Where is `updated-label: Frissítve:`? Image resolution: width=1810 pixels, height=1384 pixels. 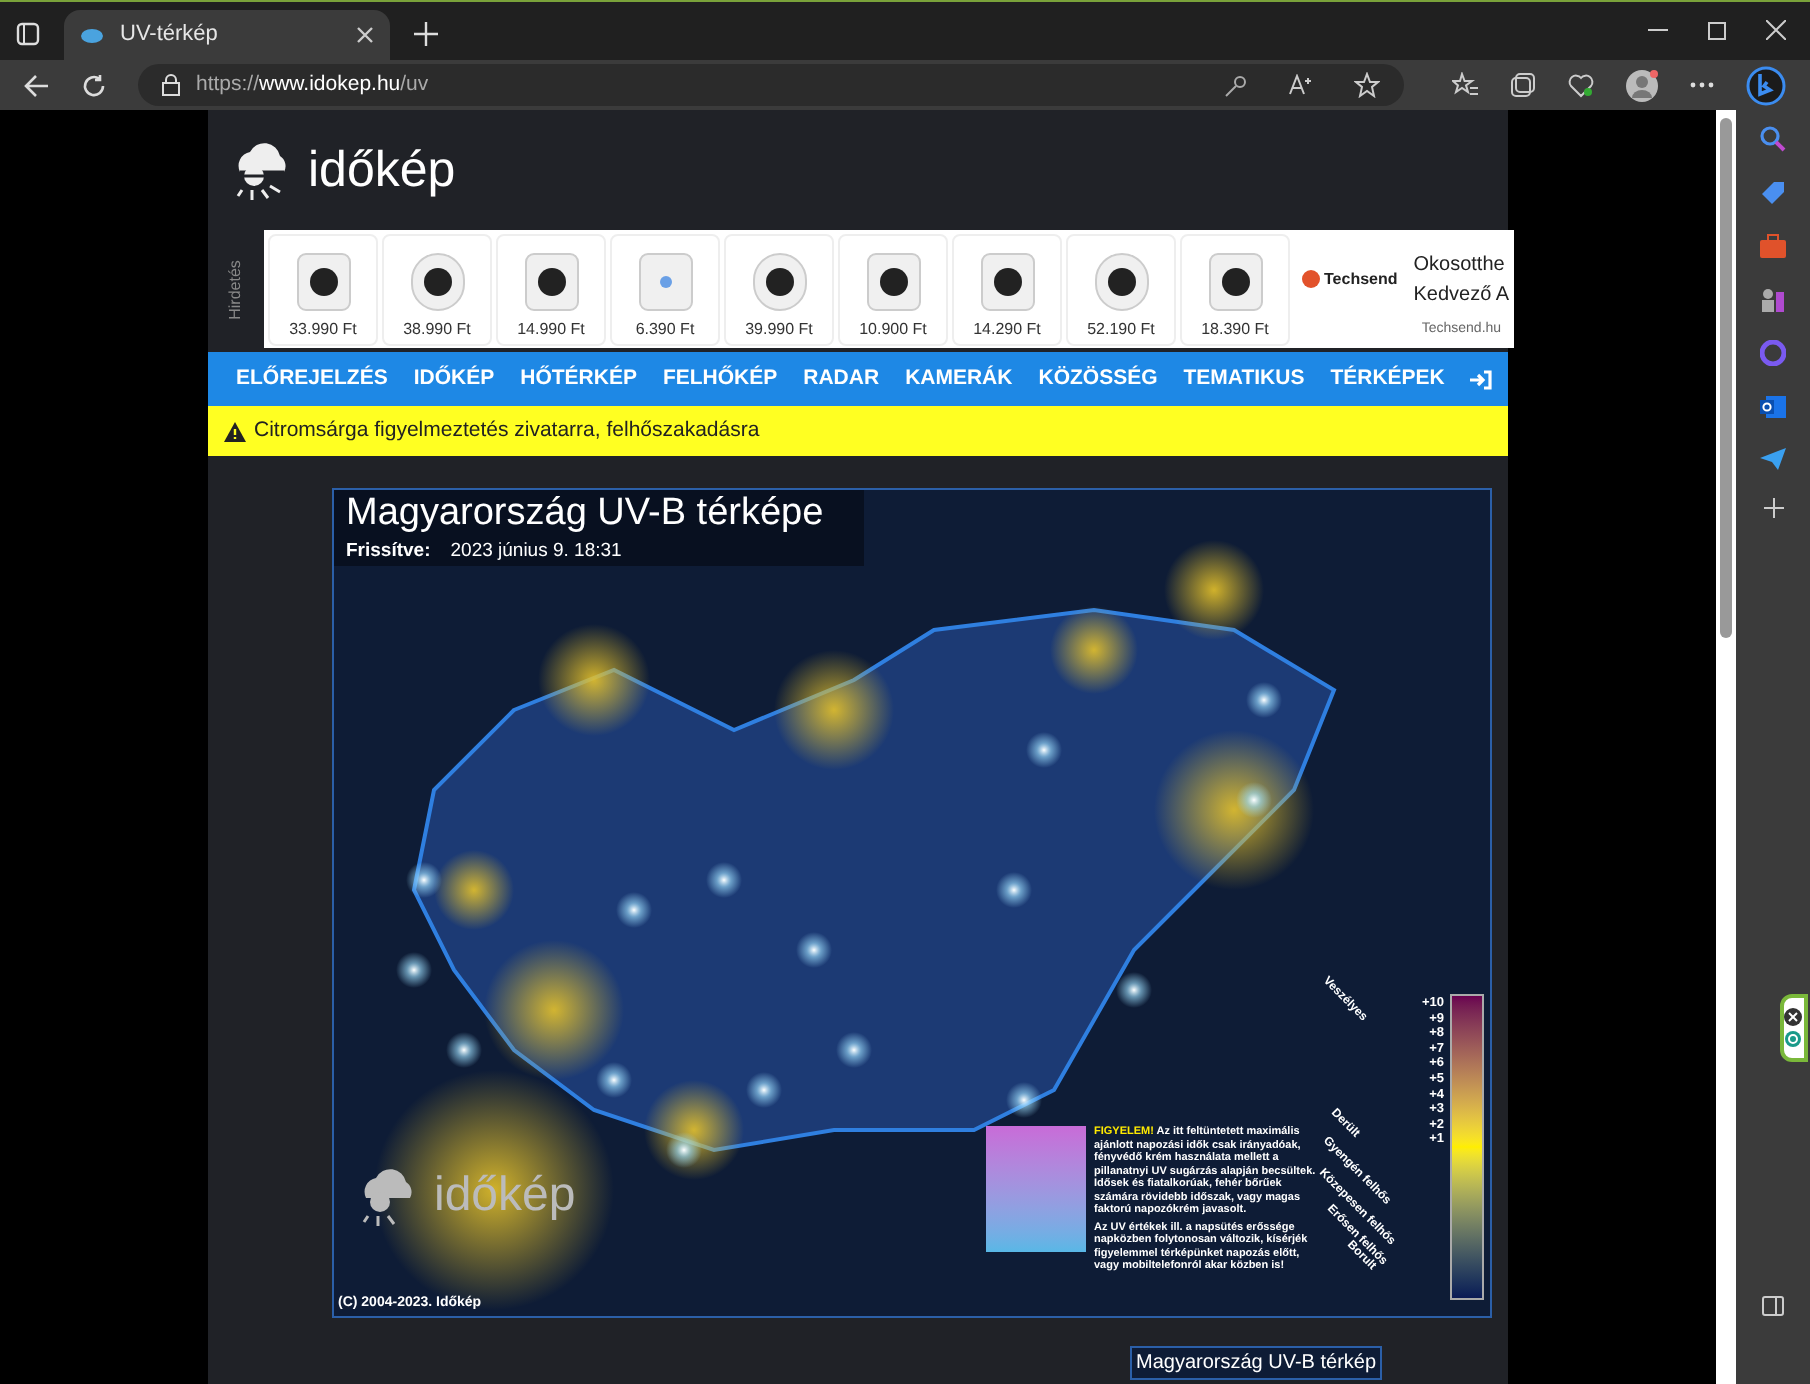 updated-label: Frissítve: is located at coordinates (388, 551).